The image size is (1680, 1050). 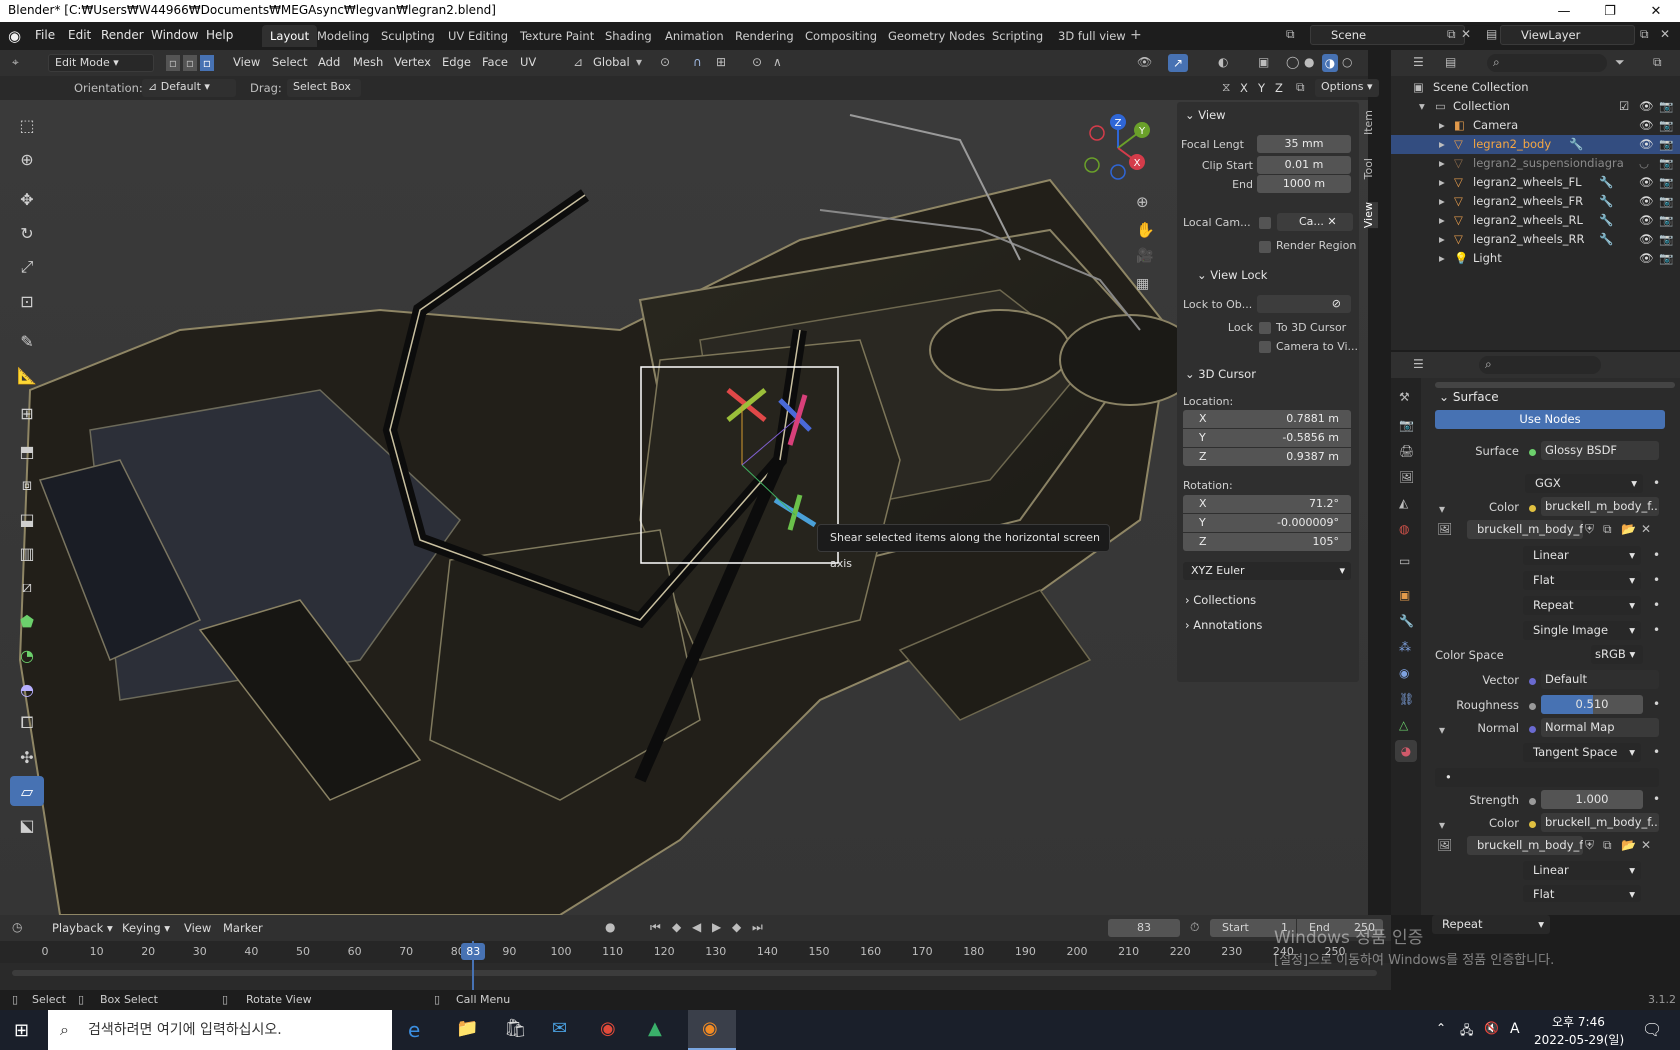 What do you see at coordinates (1144, 928) in the screenshot?
I see `current-frame-field: 83` at bounding box center [1144, 928].